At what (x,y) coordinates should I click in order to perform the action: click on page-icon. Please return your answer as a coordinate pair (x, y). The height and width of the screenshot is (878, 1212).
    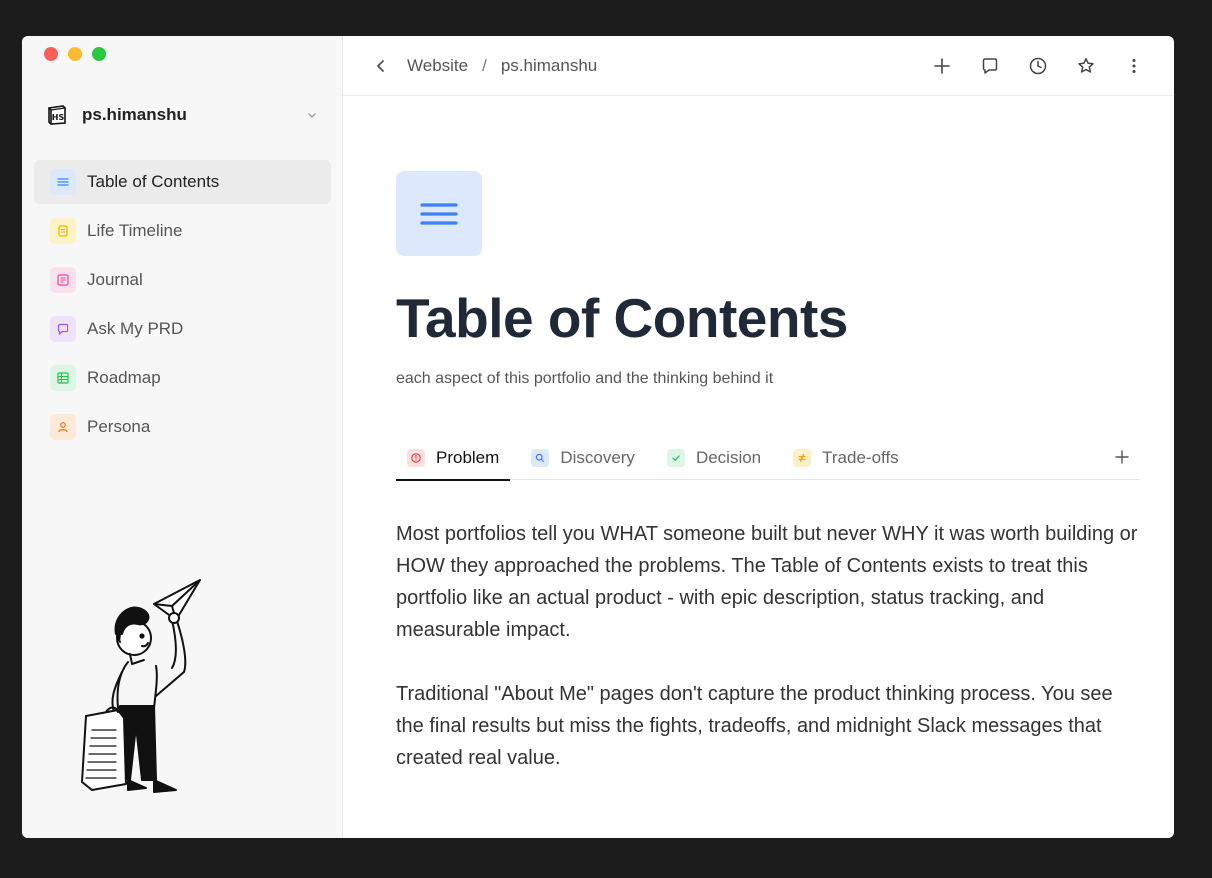
    Looking at the image, I should click on (439, 213).